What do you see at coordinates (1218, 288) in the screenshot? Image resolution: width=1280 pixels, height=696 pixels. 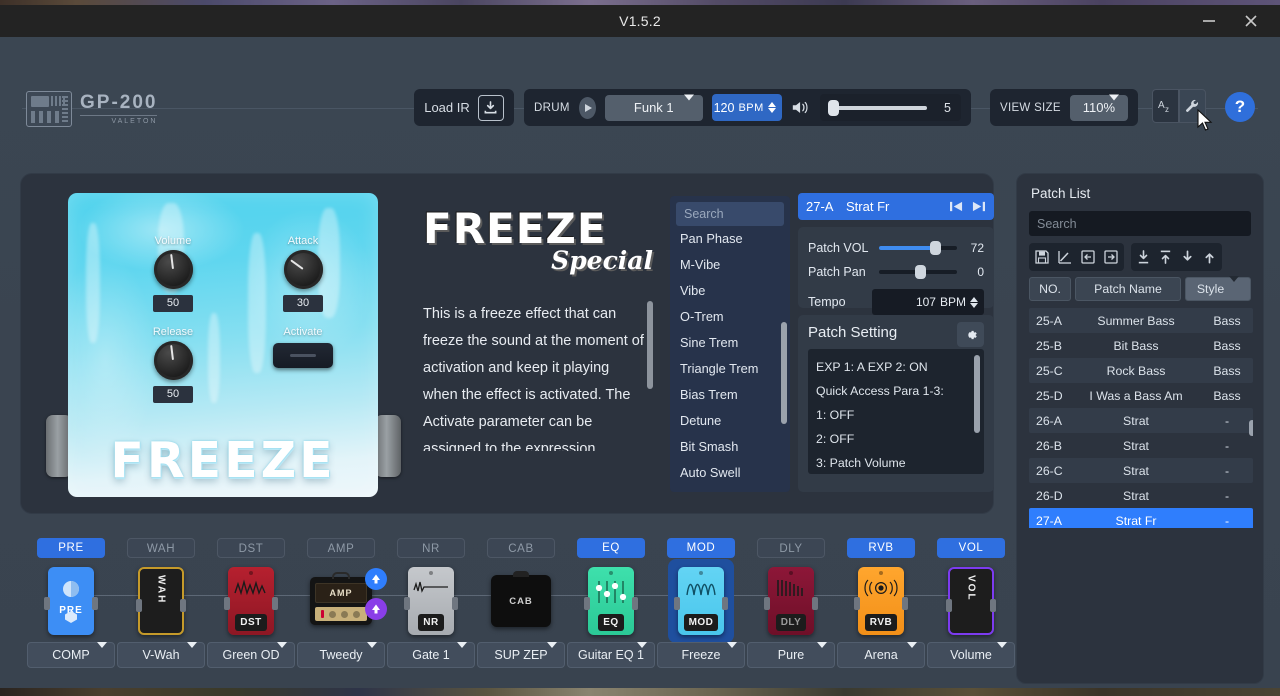 I see `column-style: Style` at bounding box center [1218, 288].